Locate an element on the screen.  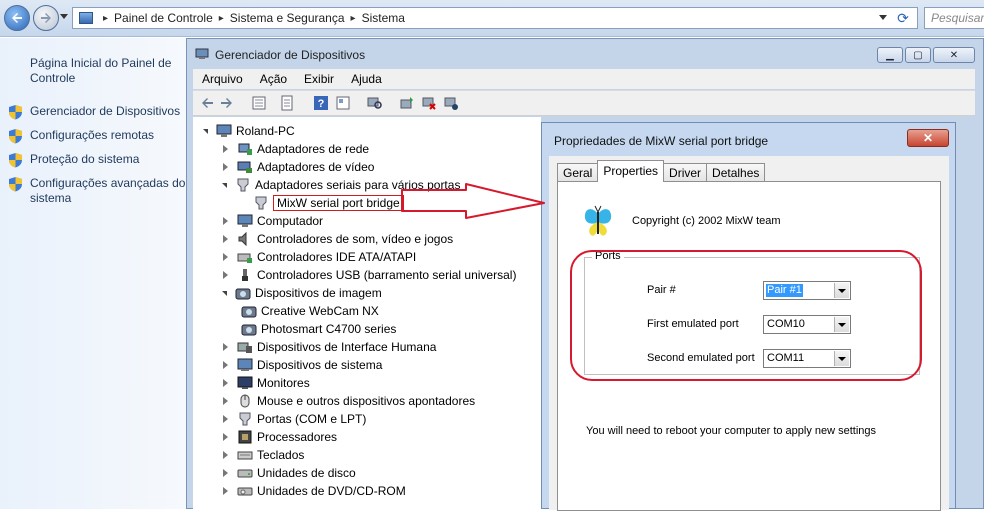
tab-detalhes: Detalhes is located at coordinates (736, 172).